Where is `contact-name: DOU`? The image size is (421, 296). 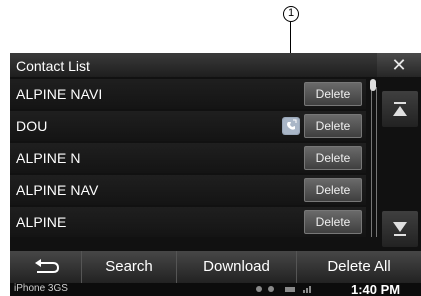
contact-name: DOU is located at coordinates (32, 126).